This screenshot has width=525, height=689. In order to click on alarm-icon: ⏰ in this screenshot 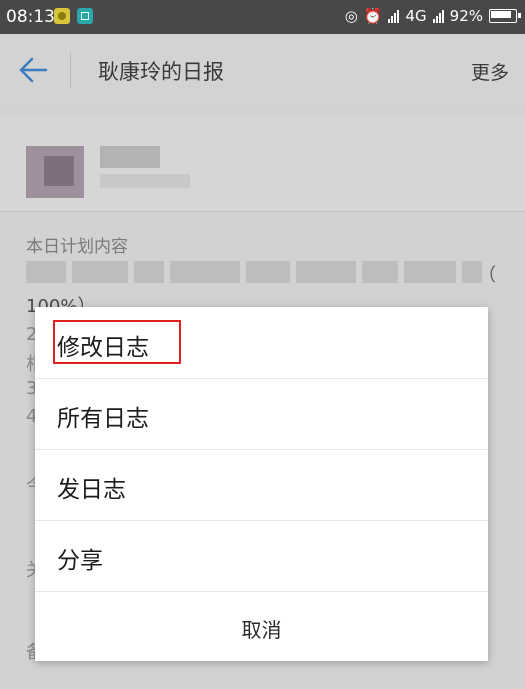, I will do `click(373, 16)`.